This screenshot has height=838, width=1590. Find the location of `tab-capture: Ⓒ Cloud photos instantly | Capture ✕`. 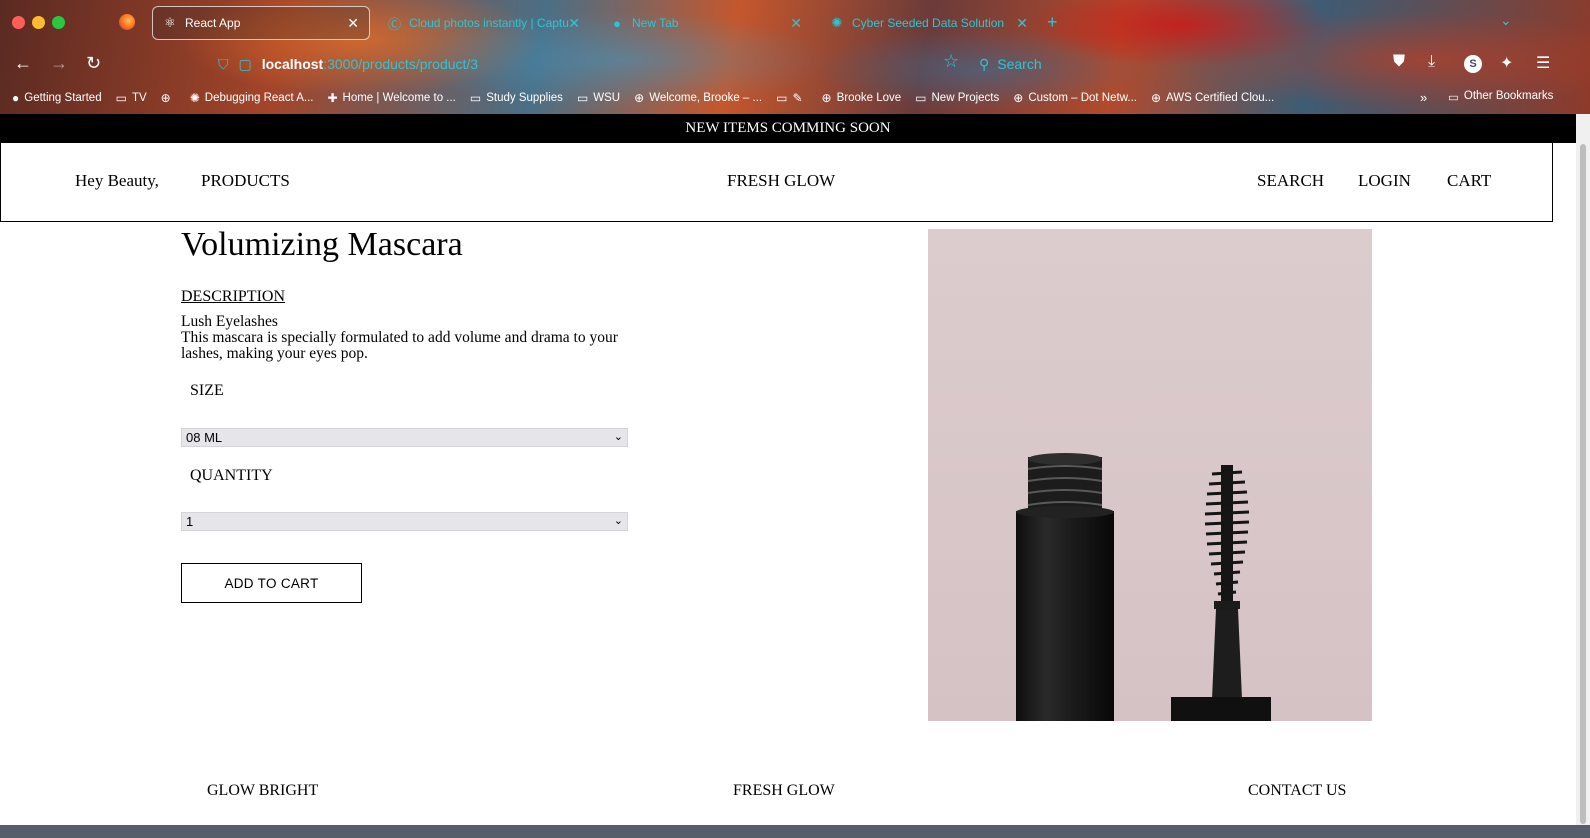

tab-capture: Ⓒ Cloud photos instantly | Capture ✕ is located at coordinates (484, 23).